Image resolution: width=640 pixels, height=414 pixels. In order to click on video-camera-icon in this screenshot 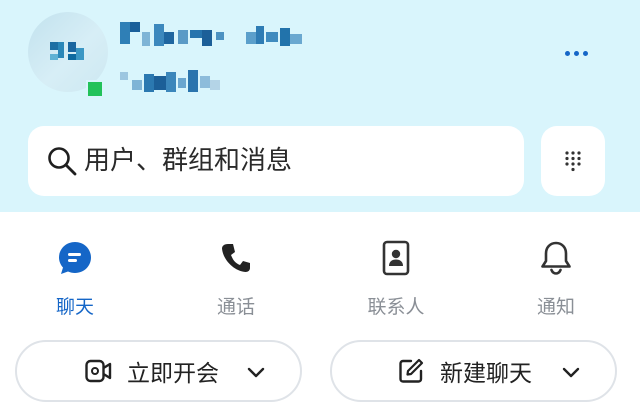, I will do `click(98, 371)`.